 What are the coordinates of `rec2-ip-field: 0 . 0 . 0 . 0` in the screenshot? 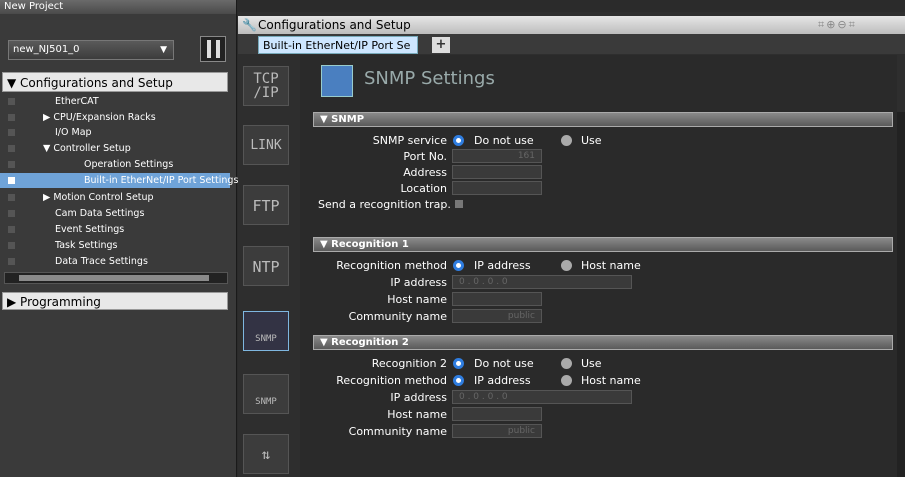 It's located at (542, 397).